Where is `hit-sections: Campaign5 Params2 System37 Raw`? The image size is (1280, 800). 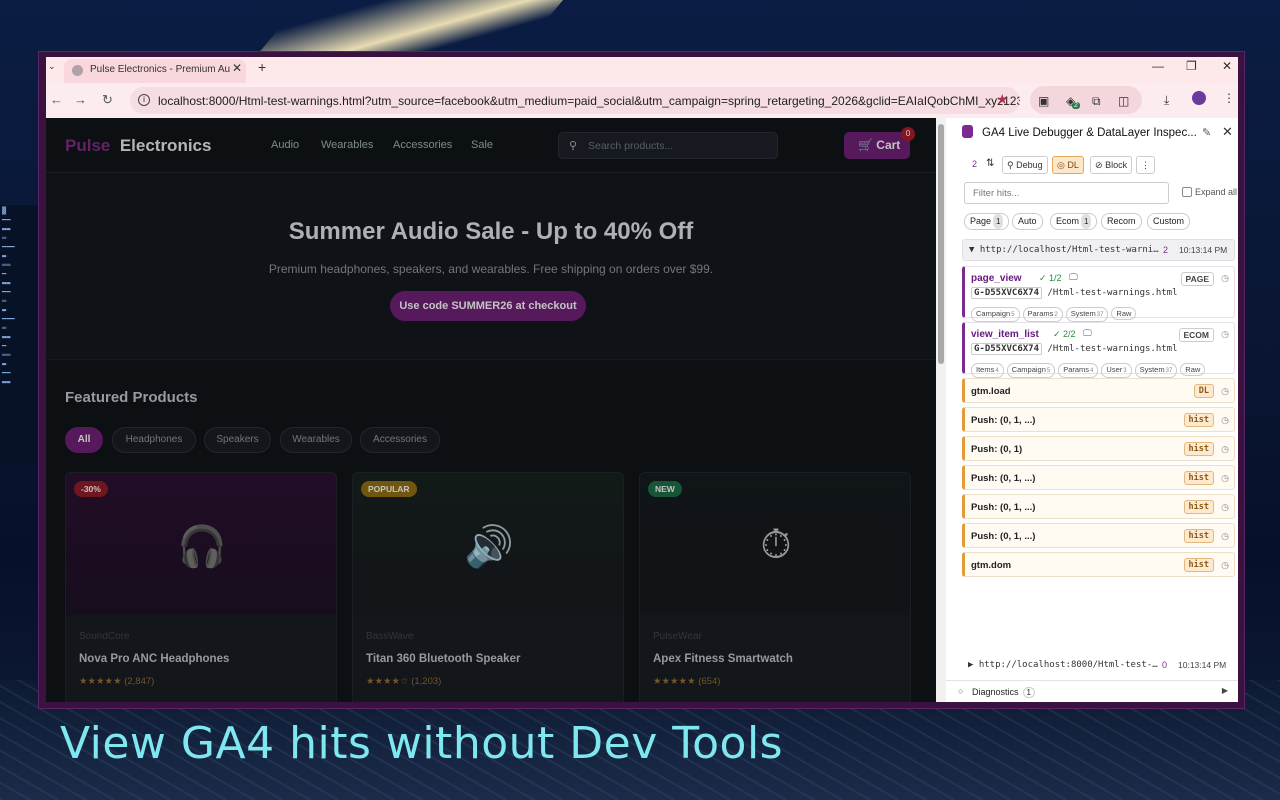 hit-sections: Campaign5 Params2 System37 Raw is located at coordinates (1055, 312).